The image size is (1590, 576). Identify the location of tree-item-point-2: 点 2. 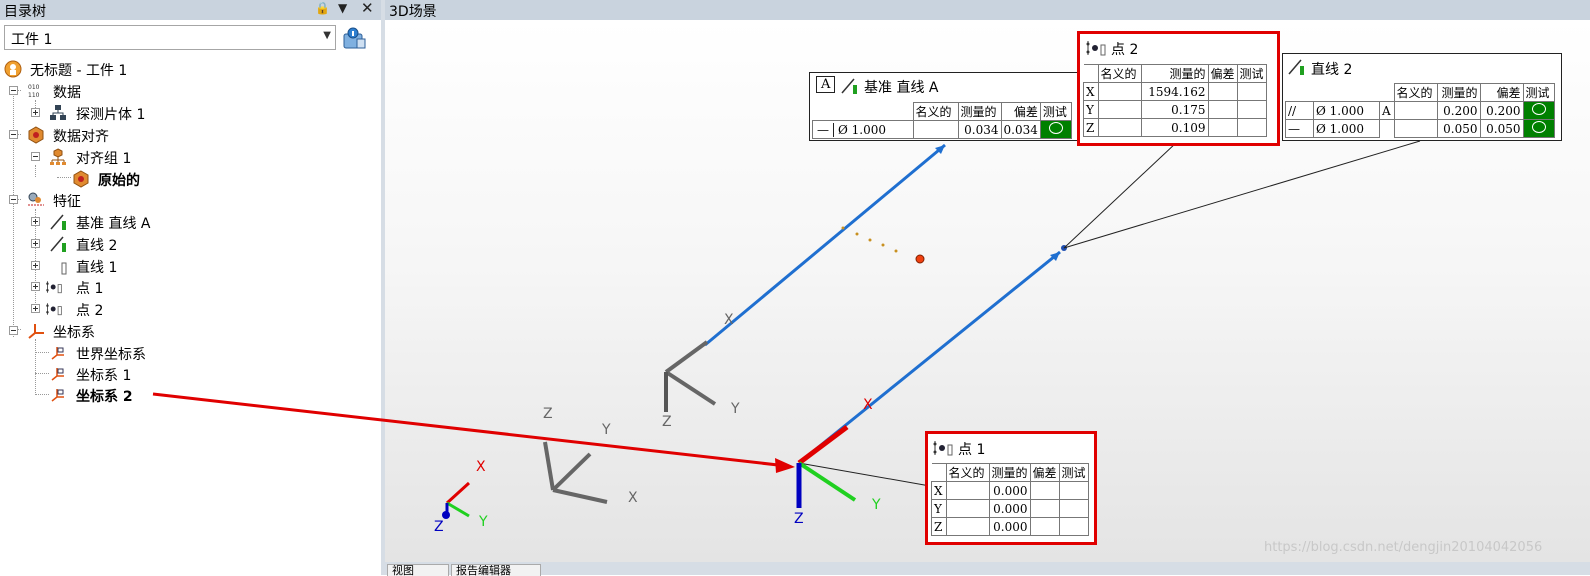
(190, 308).